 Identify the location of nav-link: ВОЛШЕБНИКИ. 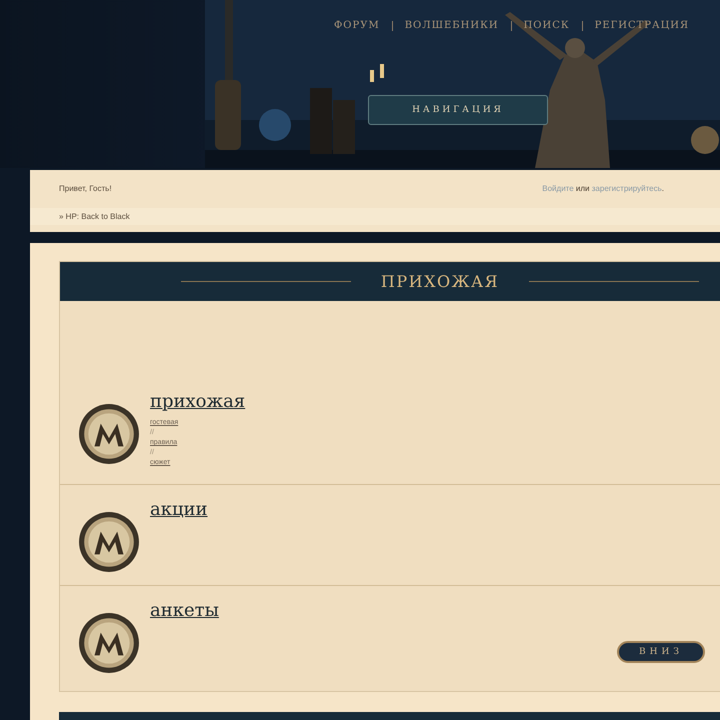
(451, 25).